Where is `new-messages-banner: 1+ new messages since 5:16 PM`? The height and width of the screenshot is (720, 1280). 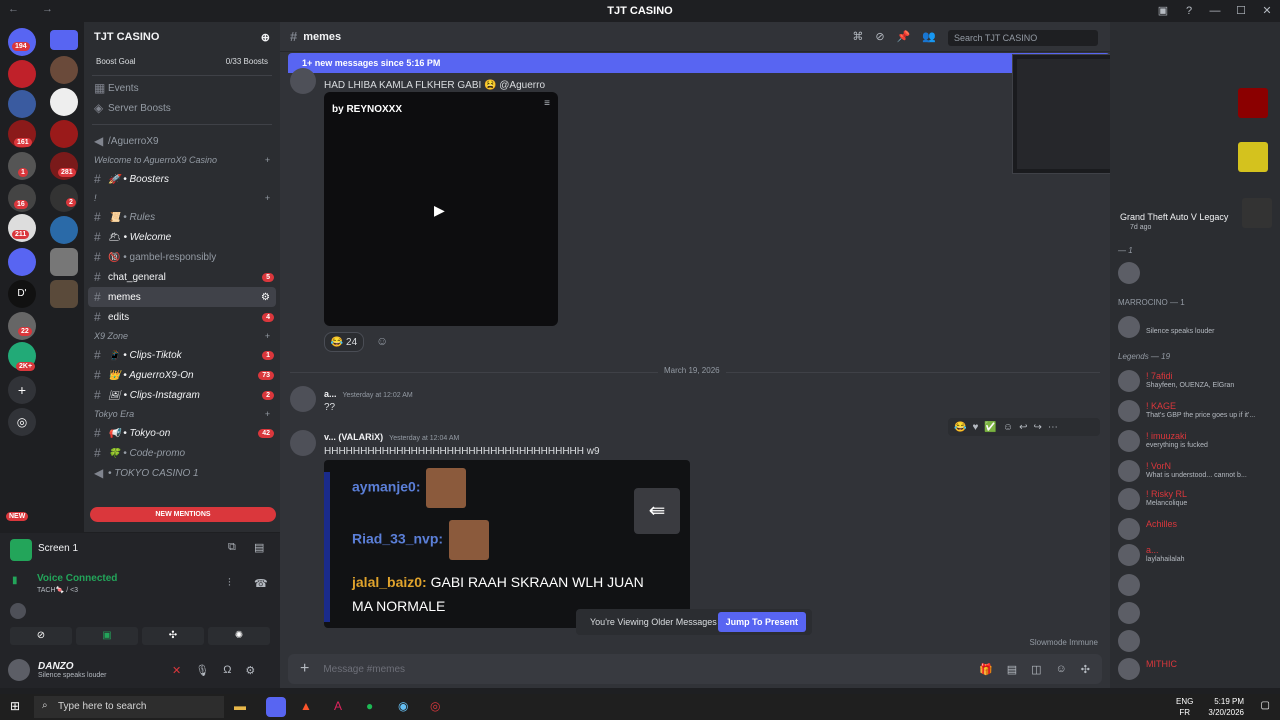
new-messages-banner: 1+ new messages since 5:16 PM is located at coordinates (699, 63).